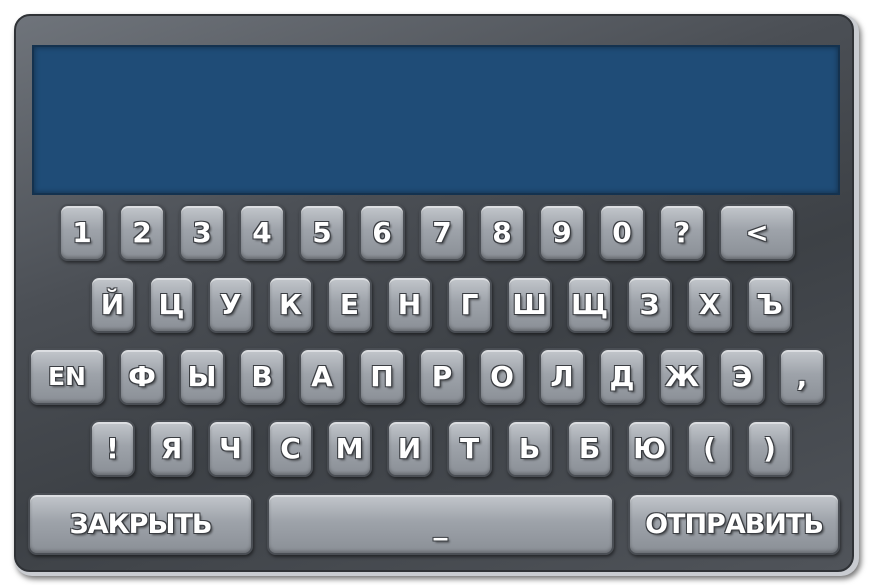 The width and height of the screenshot is (870, 585). What do you see at coordinates (502, 376) in the screenshot?
I see `key-о: О` at bounding box center [502, 376].